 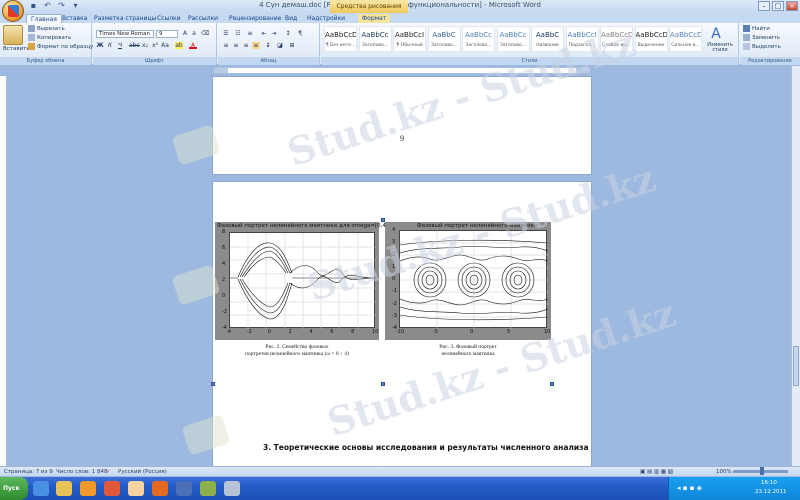 What do you see at coordinates (13, 11) in the screenshot?
I see `office-button` at bounding box center [13, 11].